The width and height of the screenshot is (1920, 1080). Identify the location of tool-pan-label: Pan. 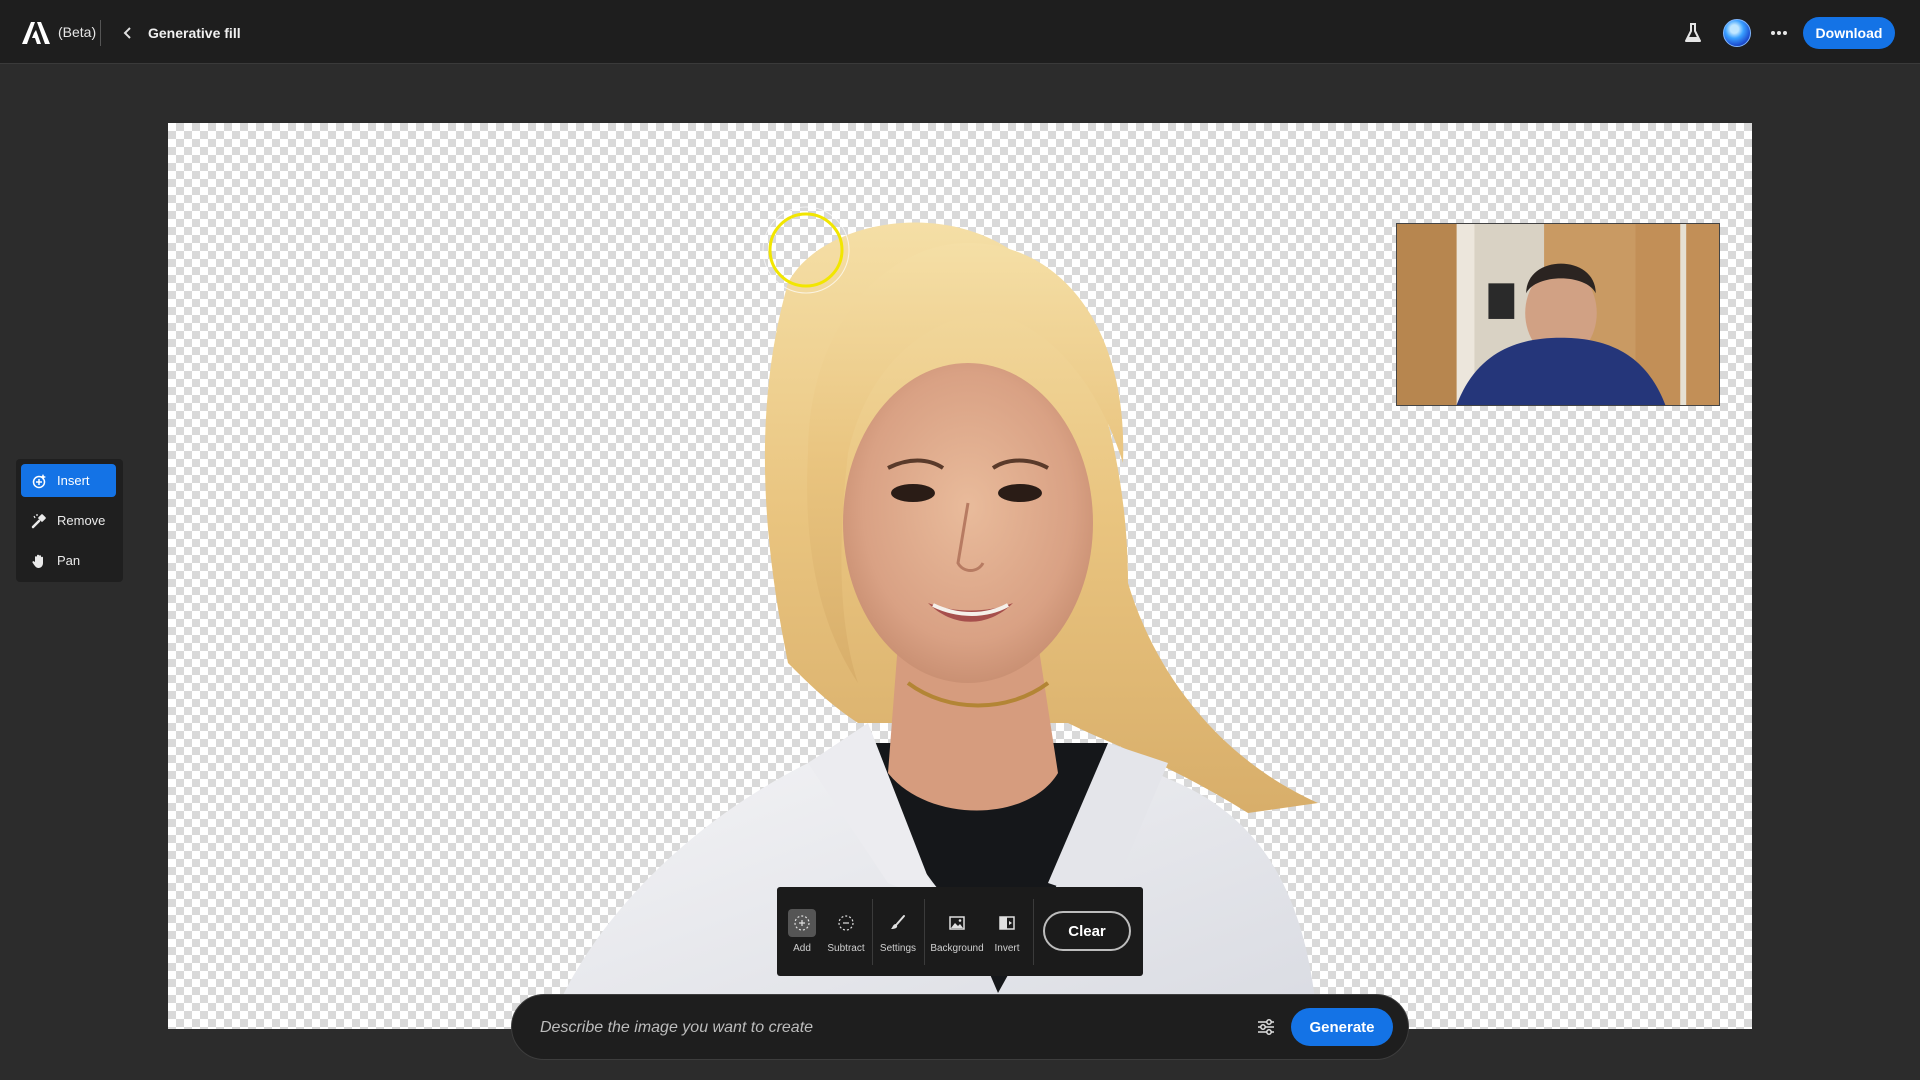
(69, 560).